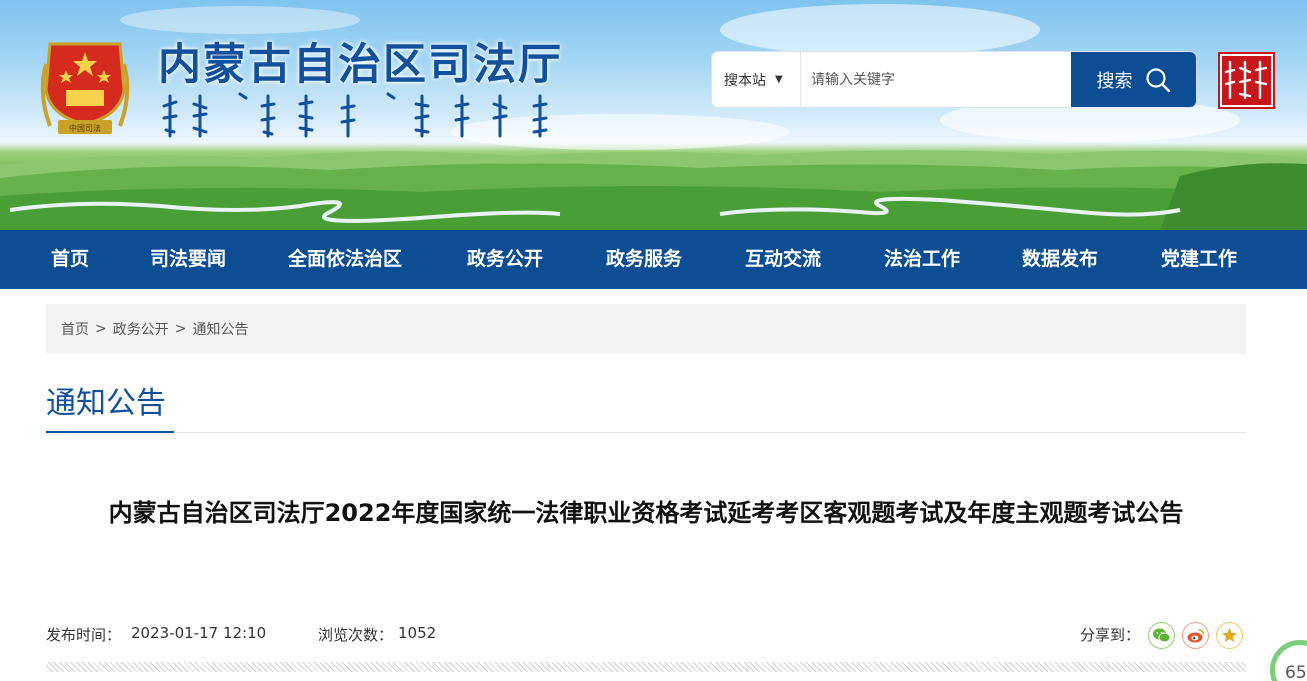 This screenshot has height=681, width=1307. Describe the element at coordinates (1110, 635) in the screenshot. I see `share-label: 分享到：` at that location.